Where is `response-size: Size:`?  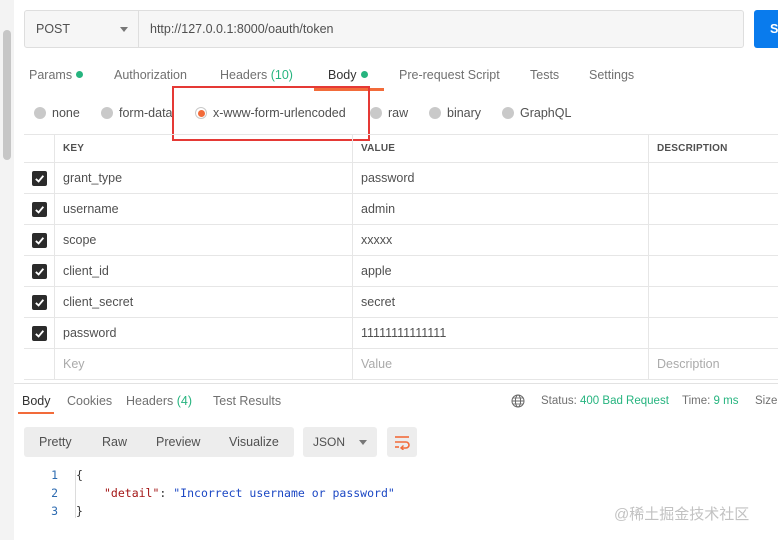
response-size: Size: is located at coordinates (766, 401).